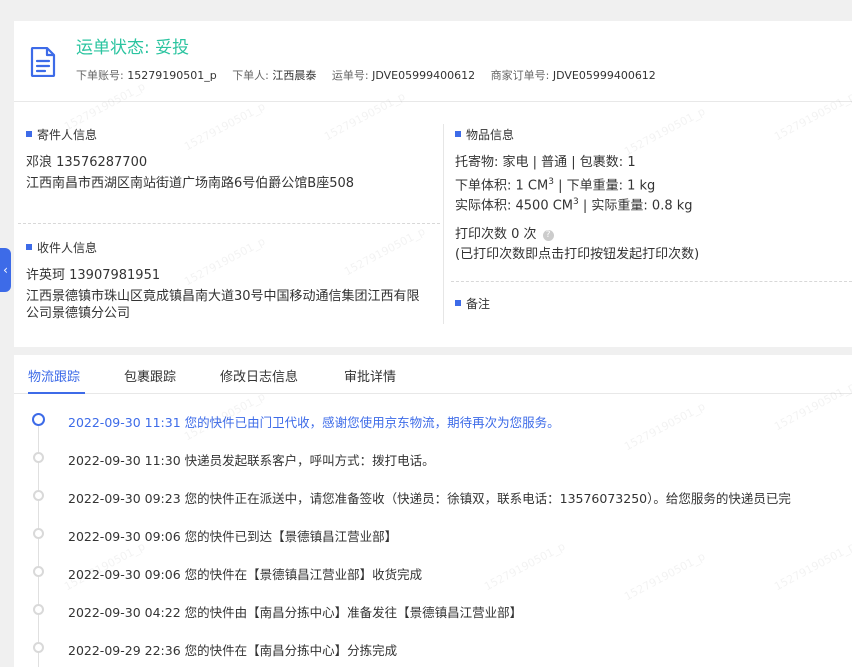 This screenshot has height=667, width=852. I want to click on print-count-hint: (已打印次数即点击打印按钮发起打印次数), so click(577, 254).